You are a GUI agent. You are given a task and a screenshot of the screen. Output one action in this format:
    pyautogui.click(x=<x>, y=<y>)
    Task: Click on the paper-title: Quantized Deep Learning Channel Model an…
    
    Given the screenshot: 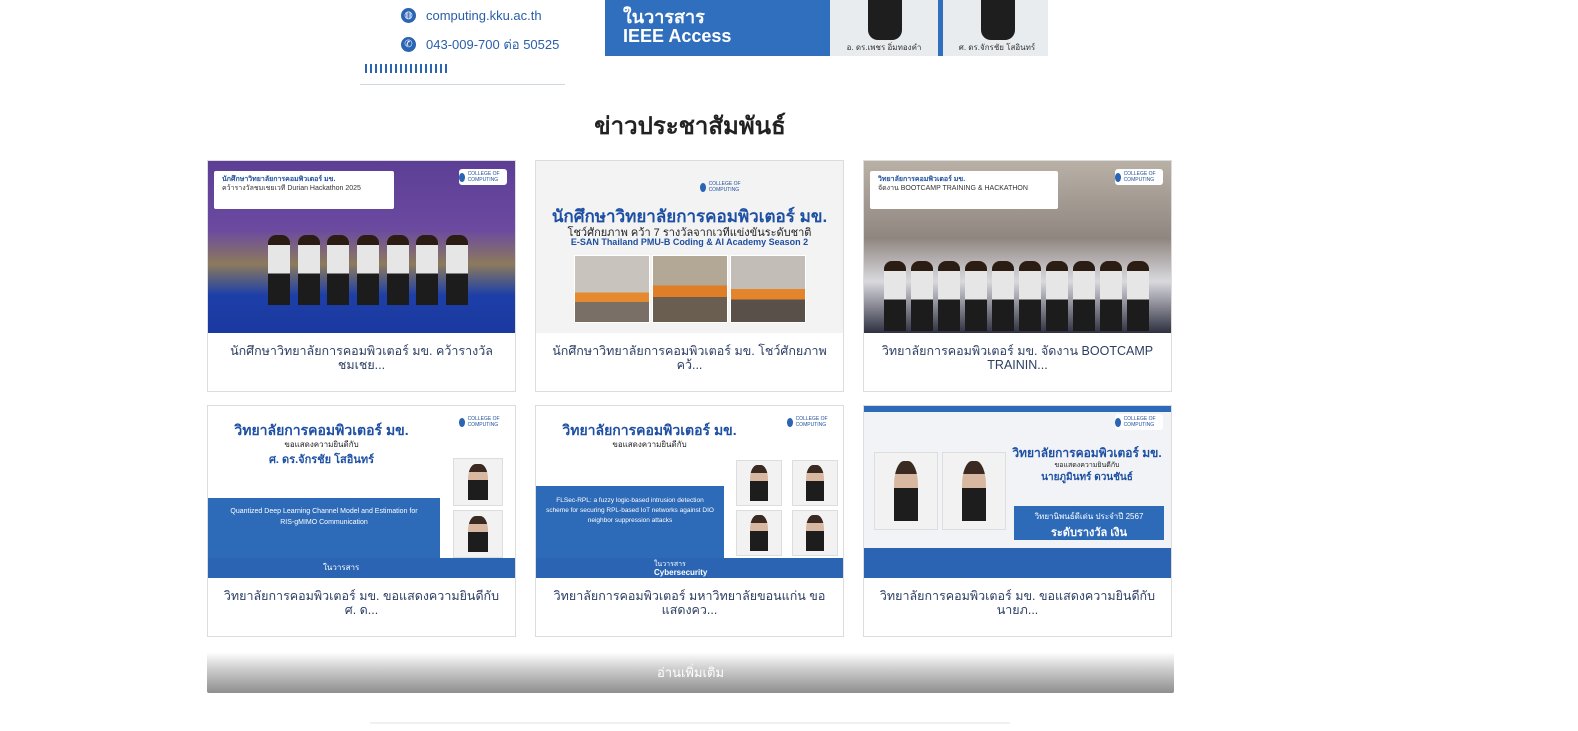 What is the action you would take?
    pyautogui.click(x=324, y=517)
    